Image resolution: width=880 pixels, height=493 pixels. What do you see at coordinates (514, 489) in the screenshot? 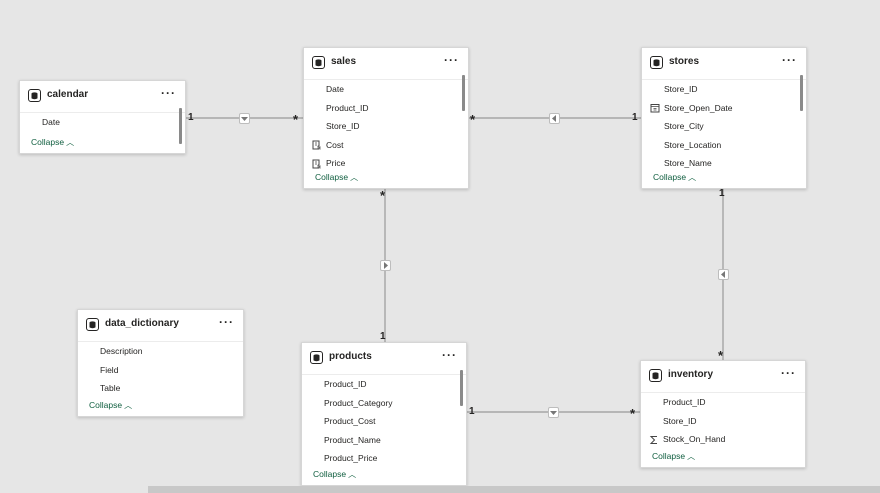
I see `horizontal-scrollbar` at bounding box center [514, 489].